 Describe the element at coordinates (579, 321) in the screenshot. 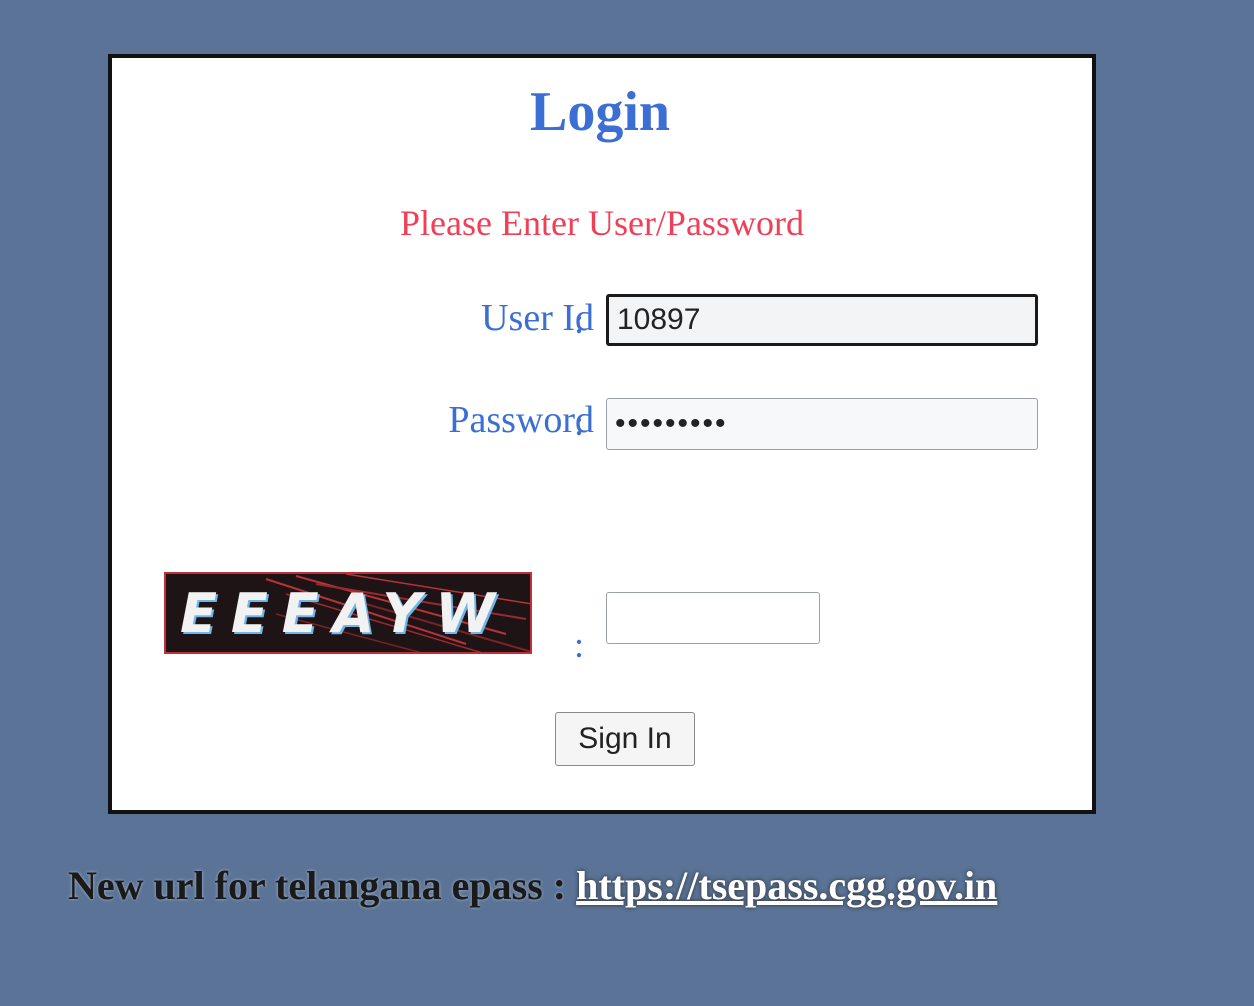

I see `userid-colon: :` at that location.